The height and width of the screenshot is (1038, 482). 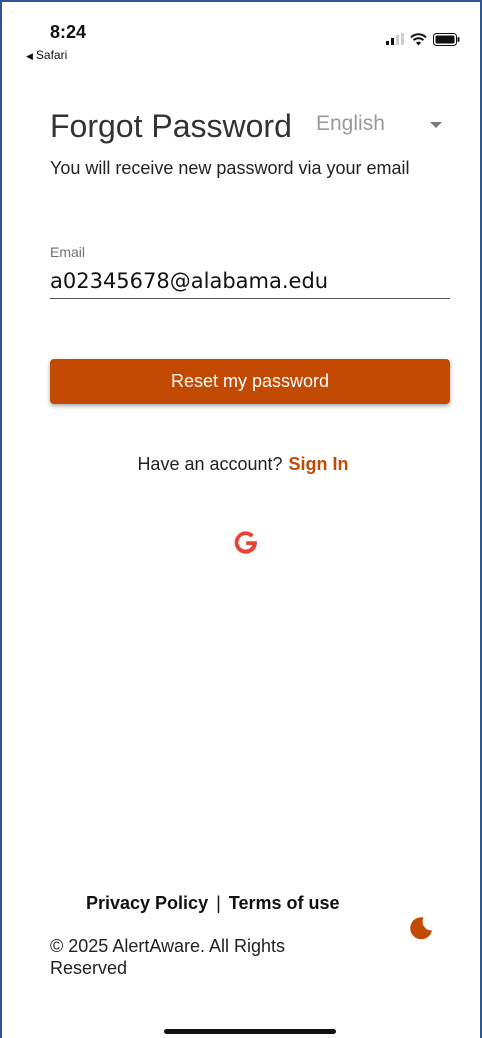 I want to click on wifi-icon, so click(x=418, y=38).